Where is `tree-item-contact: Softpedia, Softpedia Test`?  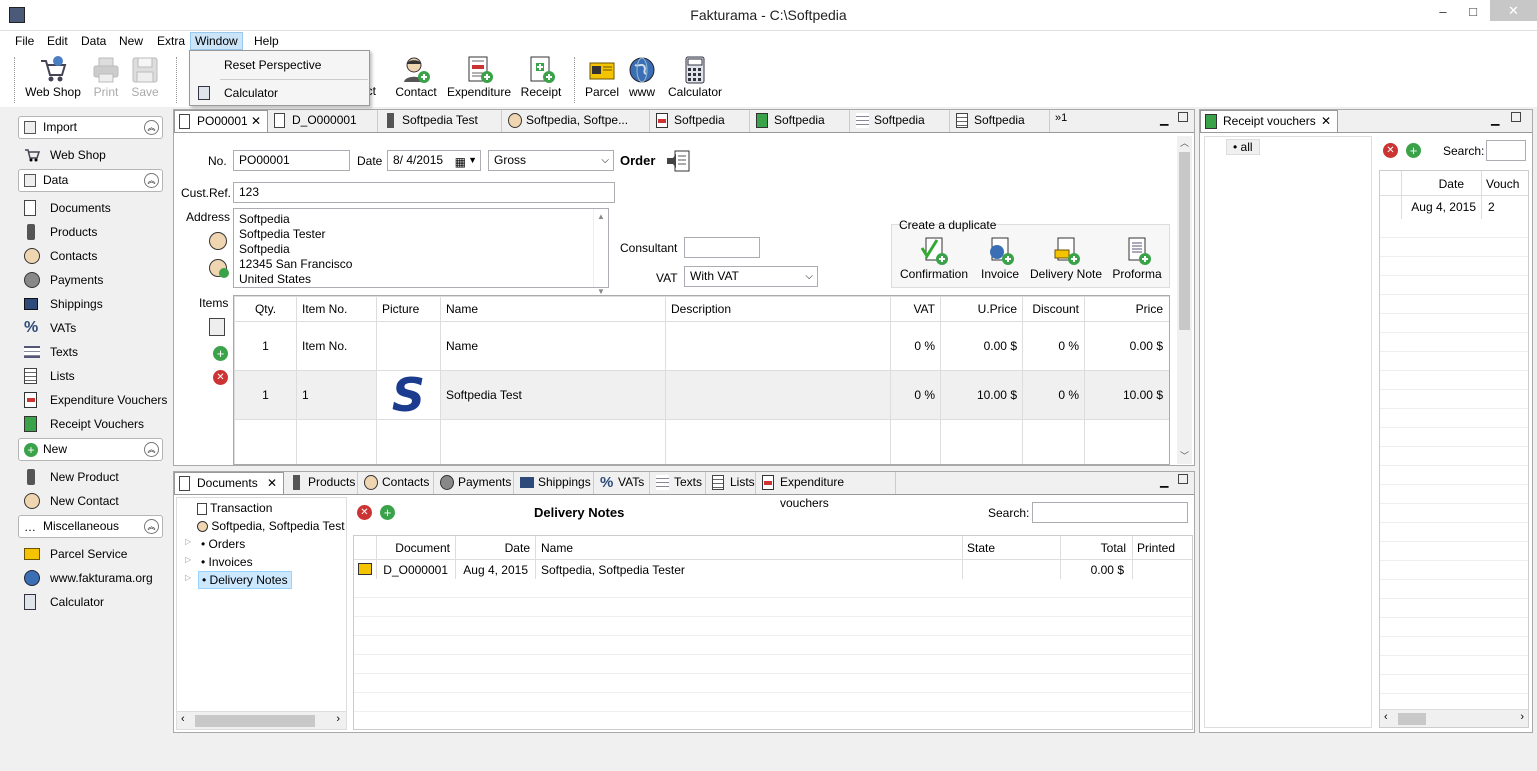 tree-item-contact: Softpedia, Softpedia Test is located at coordinates (271, 526).